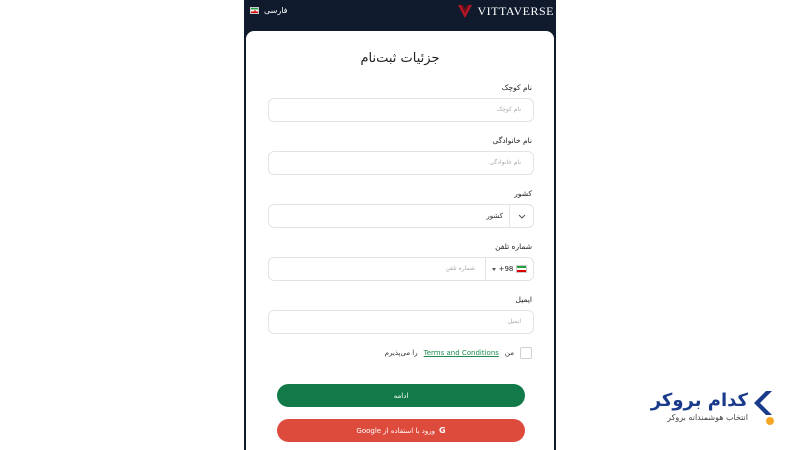 The height and width of the screenshot is (450, 800). What do you see at coordinates (493, 269) in the screenshot?
I see `caret-down-icon` at bounding box center [493, 269].